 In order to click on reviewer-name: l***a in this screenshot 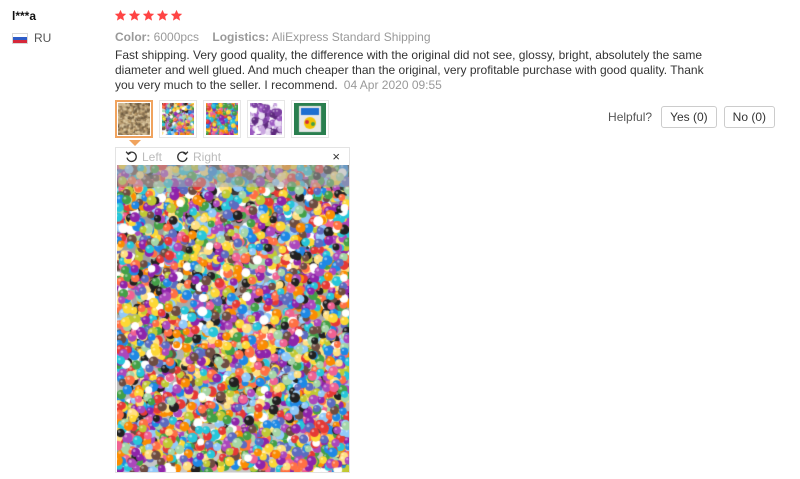, I will do `click(24, 16)`.